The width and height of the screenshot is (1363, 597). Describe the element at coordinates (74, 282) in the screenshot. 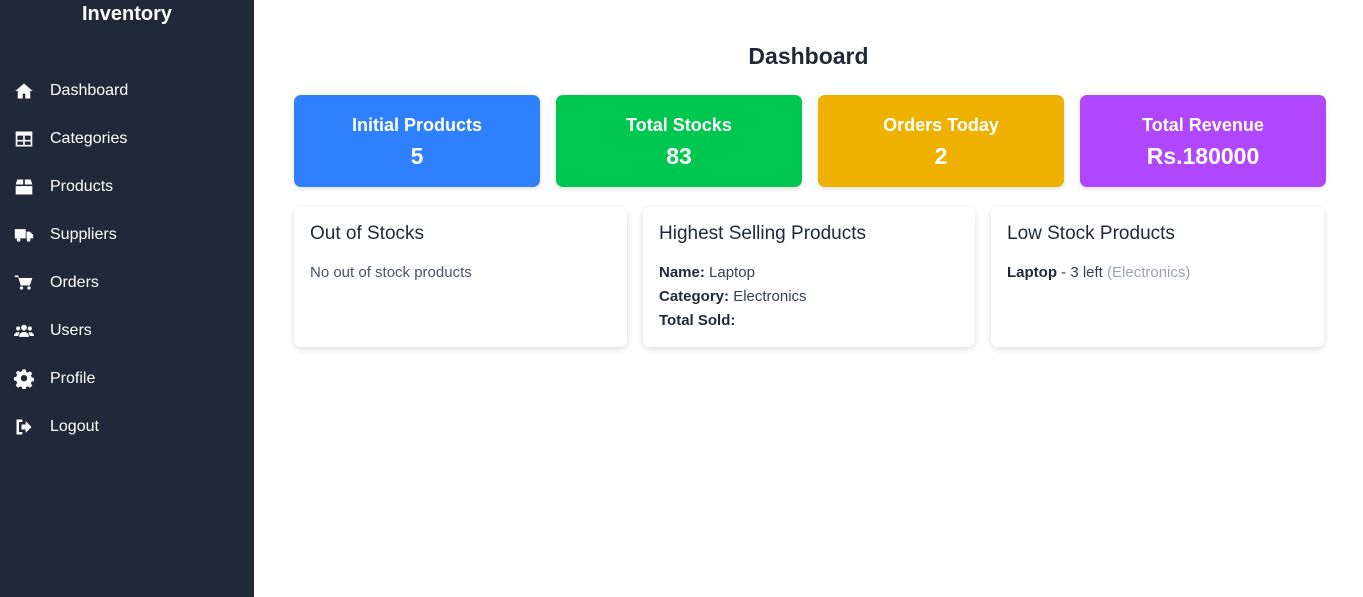

I see `sidebar-item-label: Orders` at that location.